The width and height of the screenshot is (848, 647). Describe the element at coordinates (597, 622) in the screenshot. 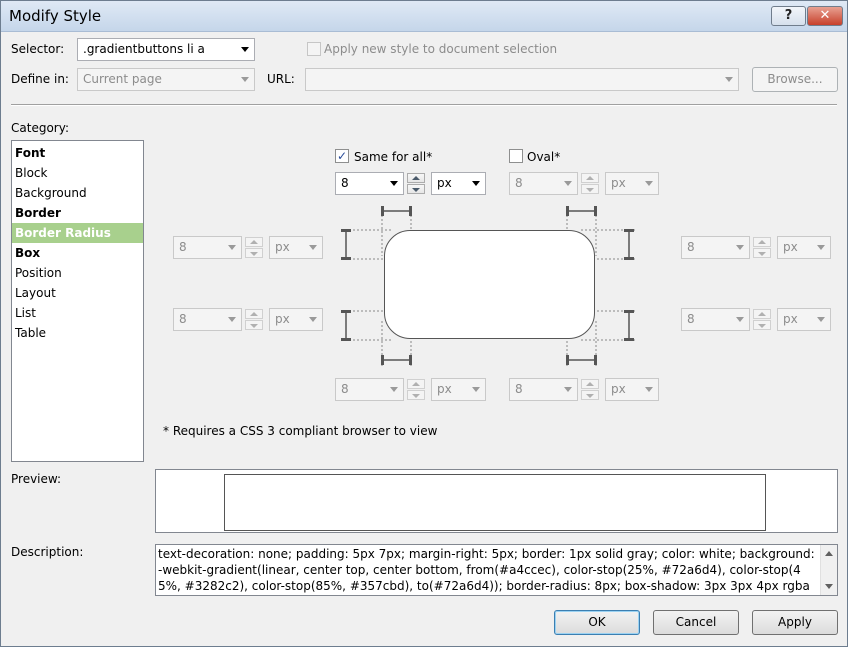

I see `ok-button: OK` at that location.